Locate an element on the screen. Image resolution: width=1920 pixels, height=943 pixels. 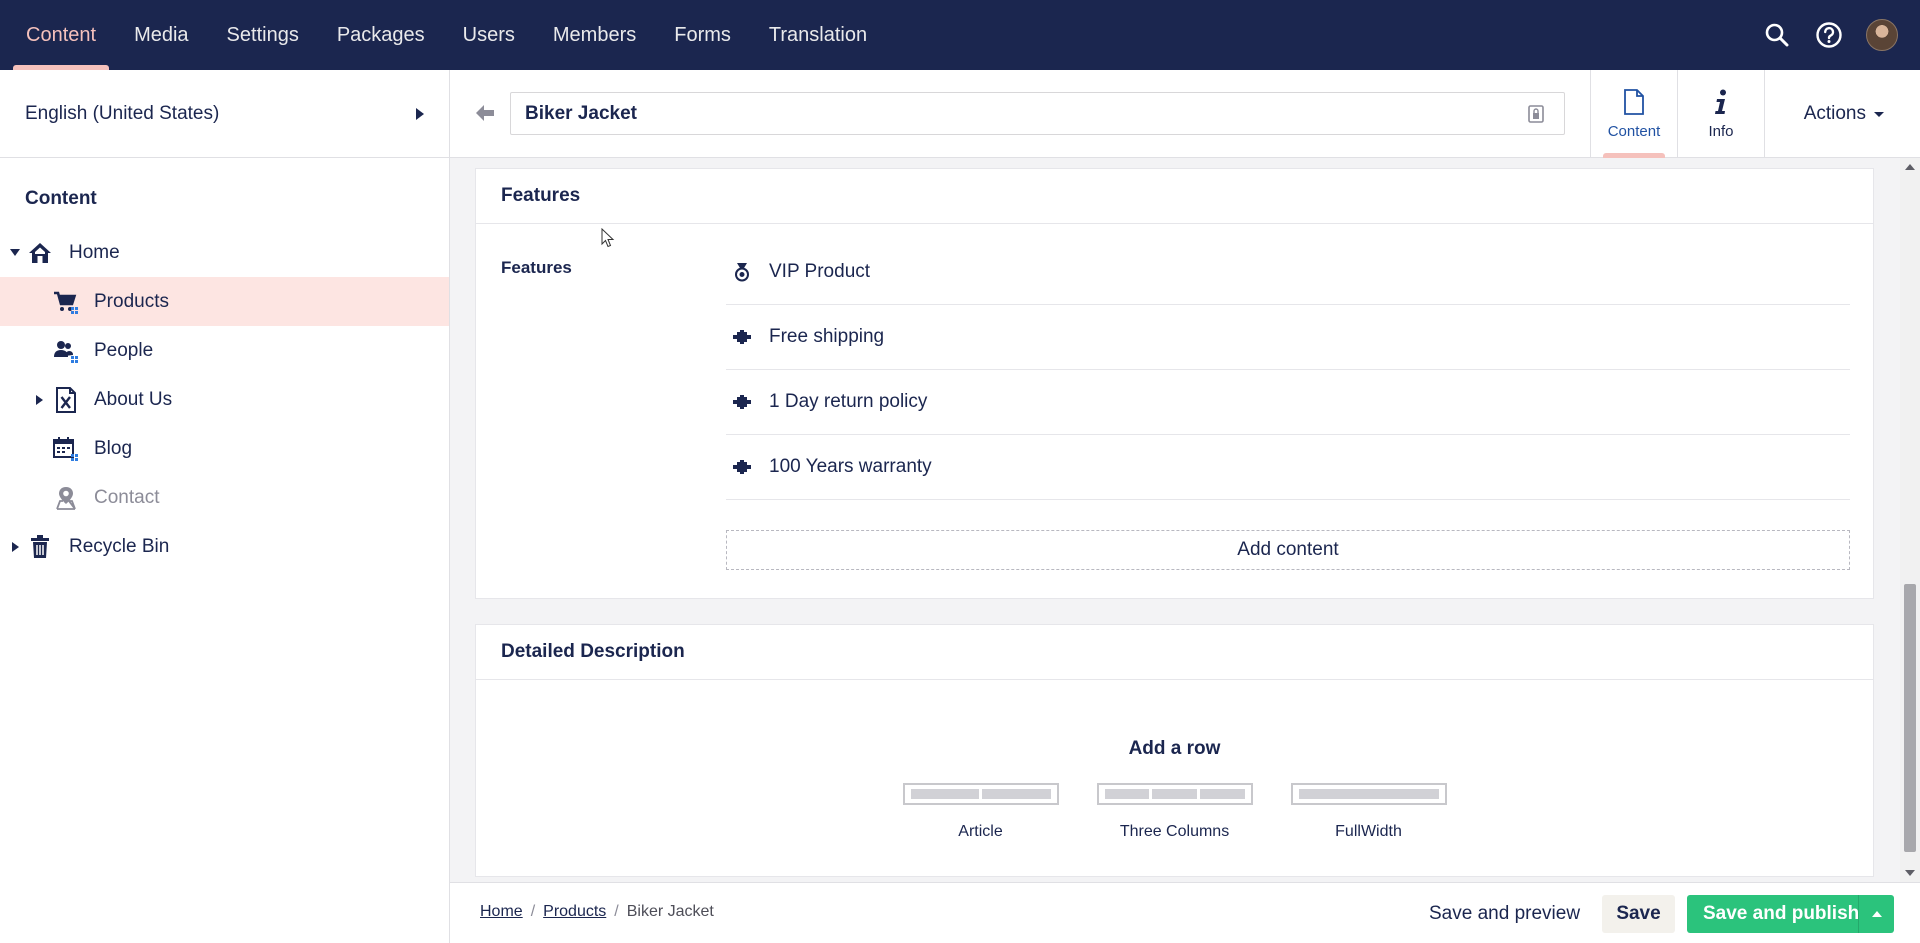
vertical-scrollbar is located at coordinates (1910, 520).